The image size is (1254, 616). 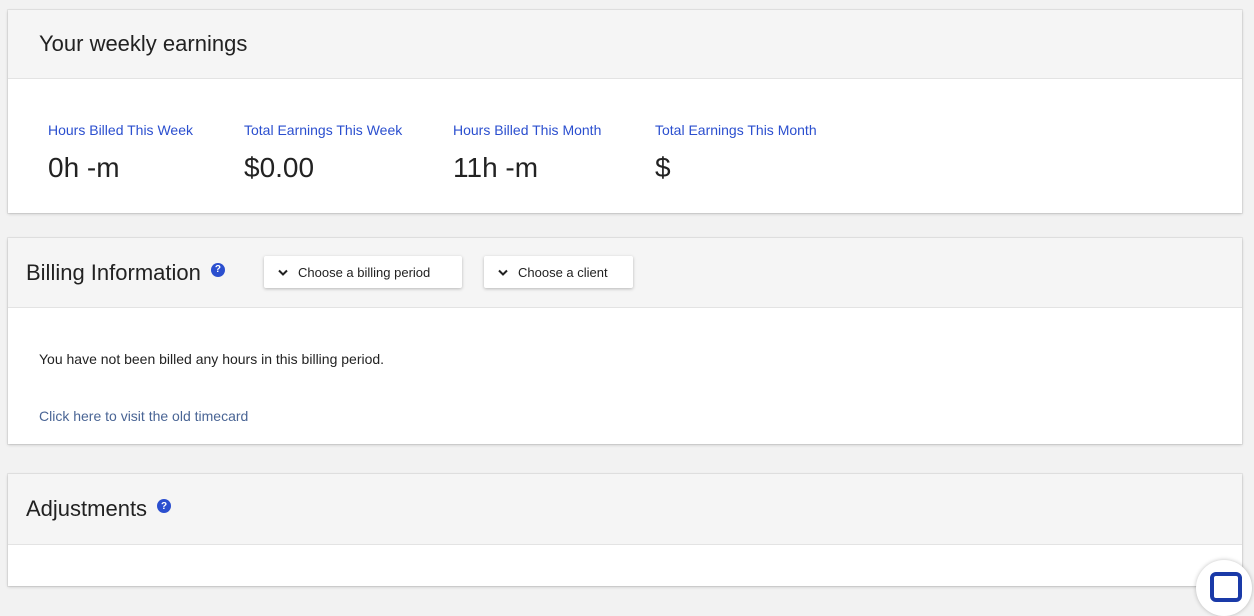 I want to click on old-timecard-link: Click here to visit the old timecard, so click(x=143, y=416).